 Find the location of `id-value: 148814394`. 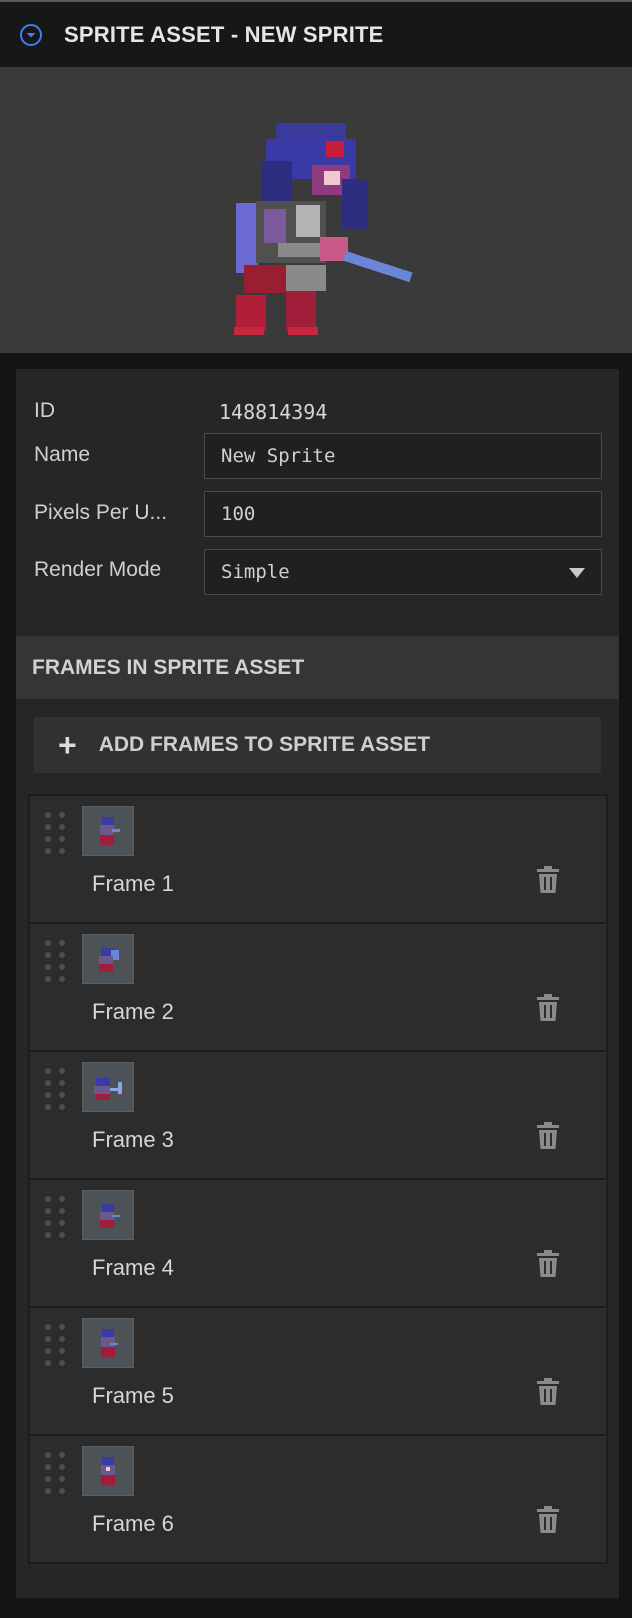

id-value: 148814394 is located at coordinates (273, 412).